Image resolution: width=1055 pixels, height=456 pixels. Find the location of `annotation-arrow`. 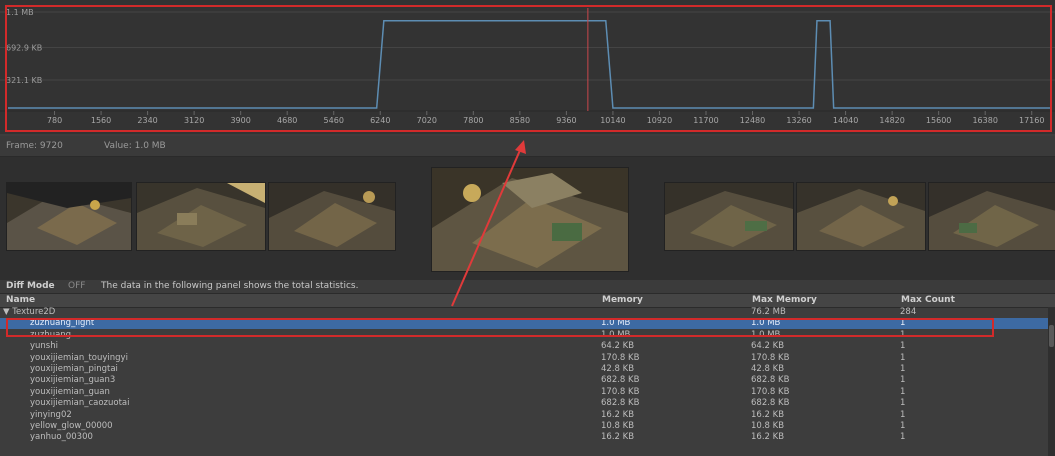

annotation-arrow is located at coordinates (488, 223).